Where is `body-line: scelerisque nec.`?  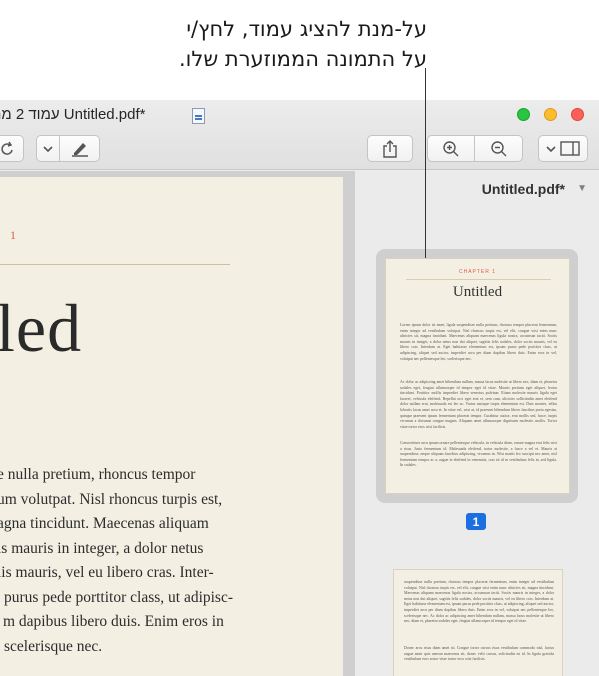 body-line: scelerisque nec. is located at coordinates (53, 646).